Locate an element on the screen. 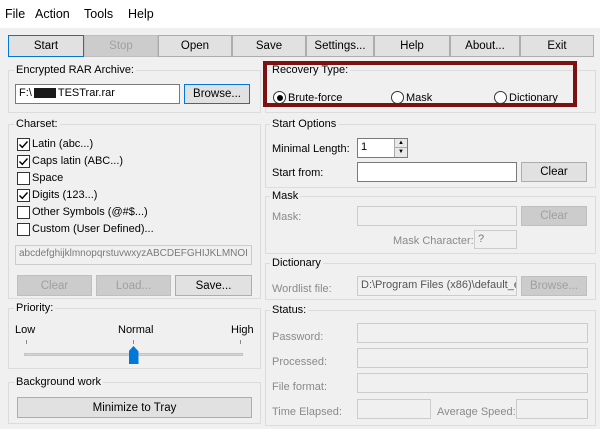  checkbox-caps-latin-label: Caps latin (ABC...) is located at coordinates (78, 161).